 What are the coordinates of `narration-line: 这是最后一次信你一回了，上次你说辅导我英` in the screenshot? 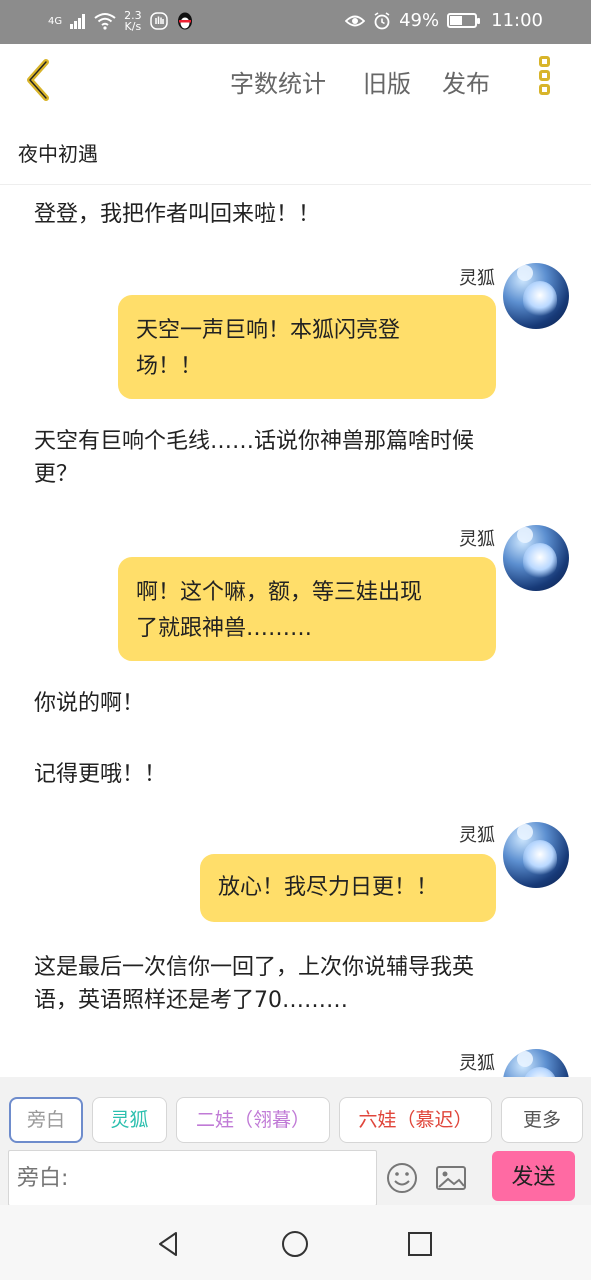 It's located at (254, 967).